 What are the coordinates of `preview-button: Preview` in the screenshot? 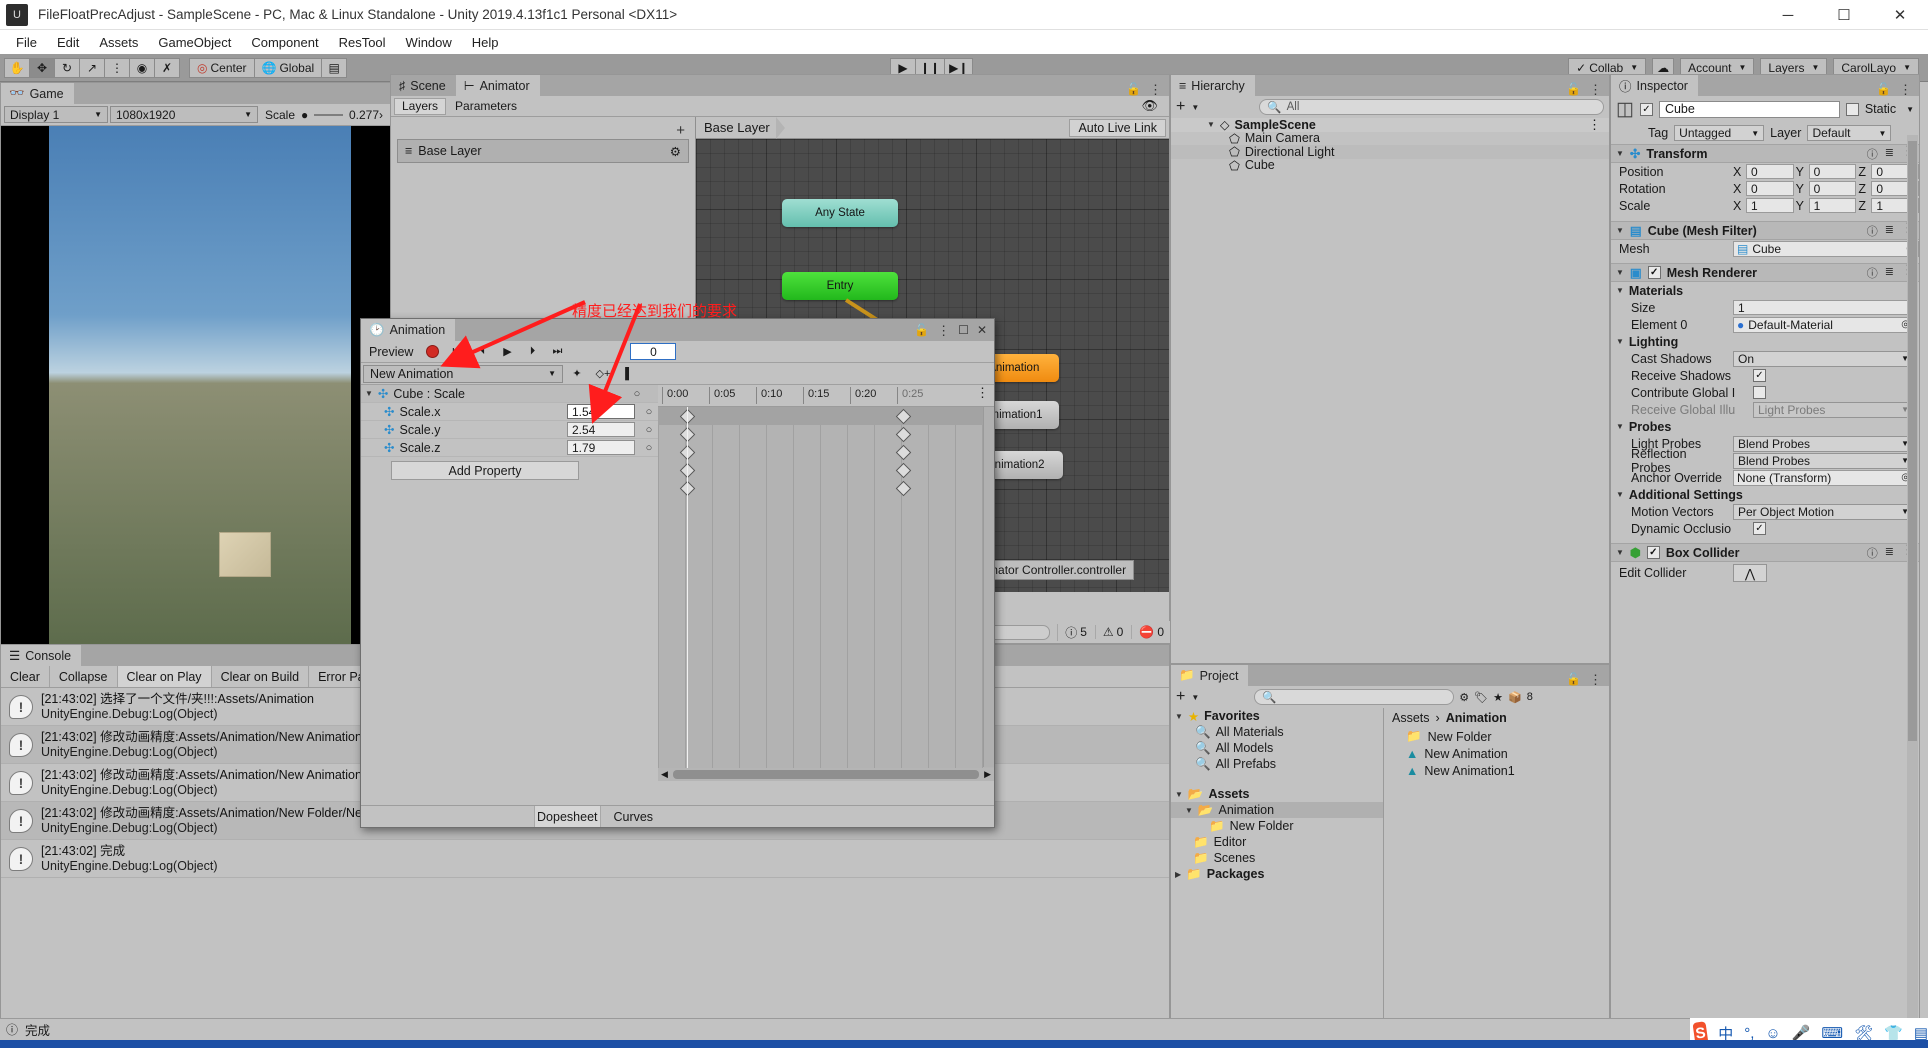 It's located at (391, 352).